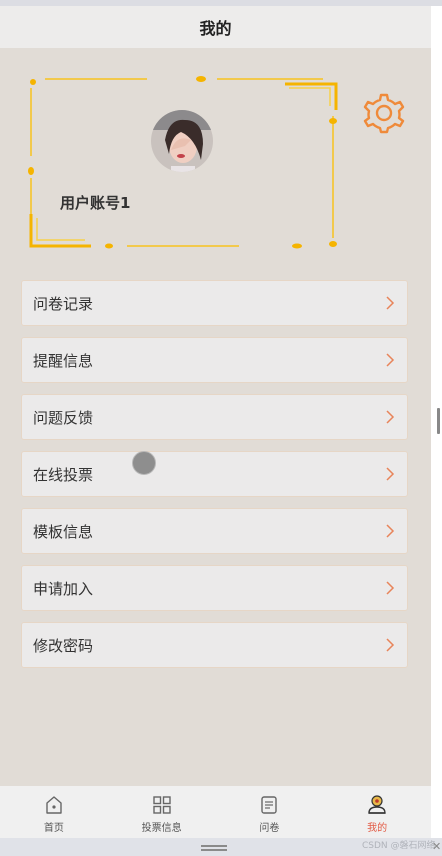 This screenshot has width=442, height=856. Describe the element at coordinates (144, 463) in the screenshot. I see `touch-indicator` at that location.